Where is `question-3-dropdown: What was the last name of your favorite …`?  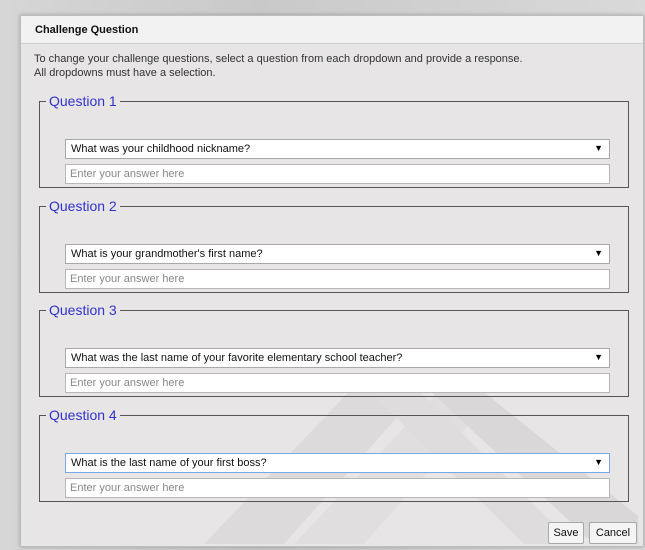 question-3-dropdown: What was the last name of your favorite … is located at coordinates (337, 358).